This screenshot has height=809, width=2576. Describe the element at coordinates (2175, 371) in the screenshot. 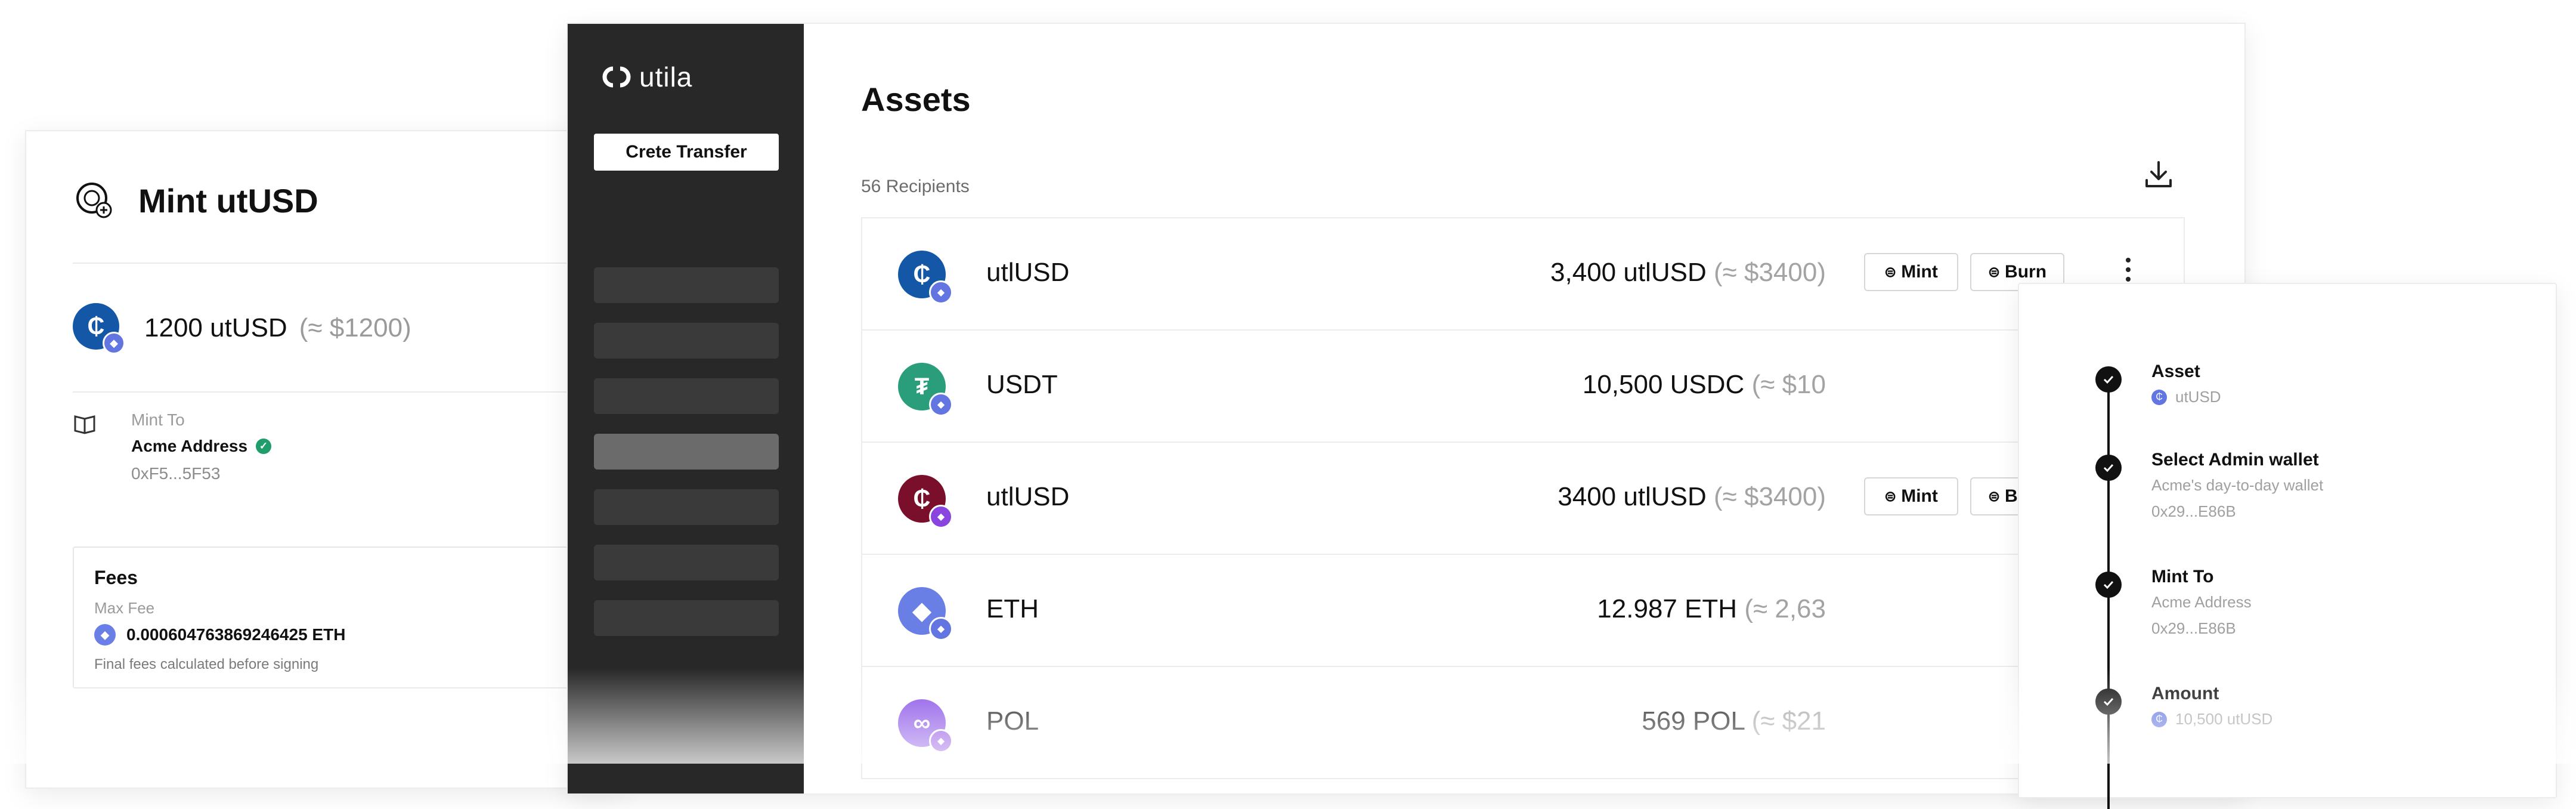

I see `step-title: Asset` at that location.